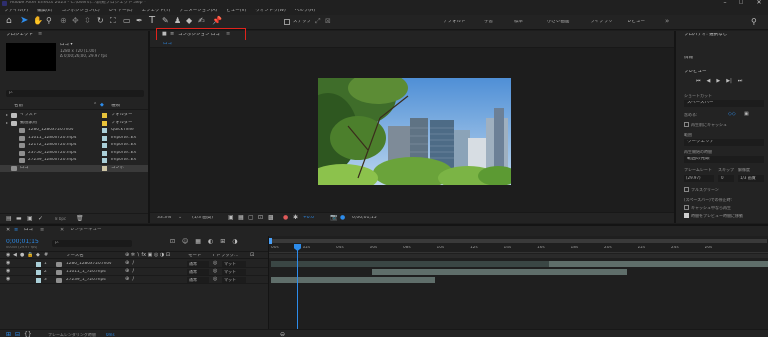 The width and height of the screenshot is (768, 337). What do you see at coordinates (297, 286) in the screenshot?
I see `current-time-indicator` at bounding box center [297, 286].